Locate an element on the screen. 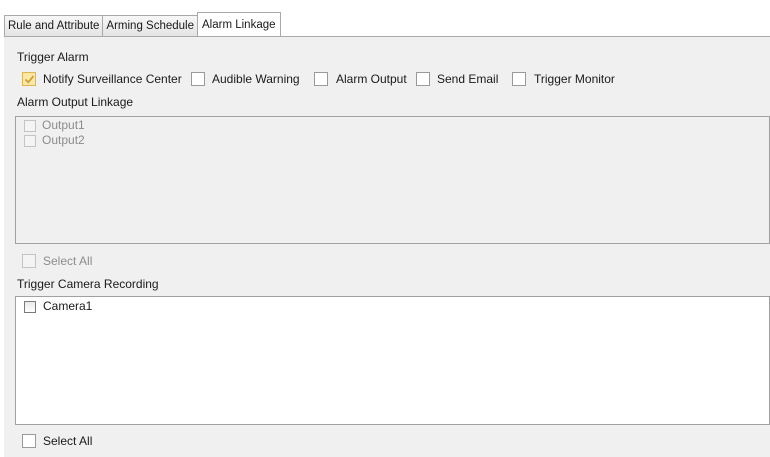  alarm-output-checkbox is located at coordinates (321, 79).